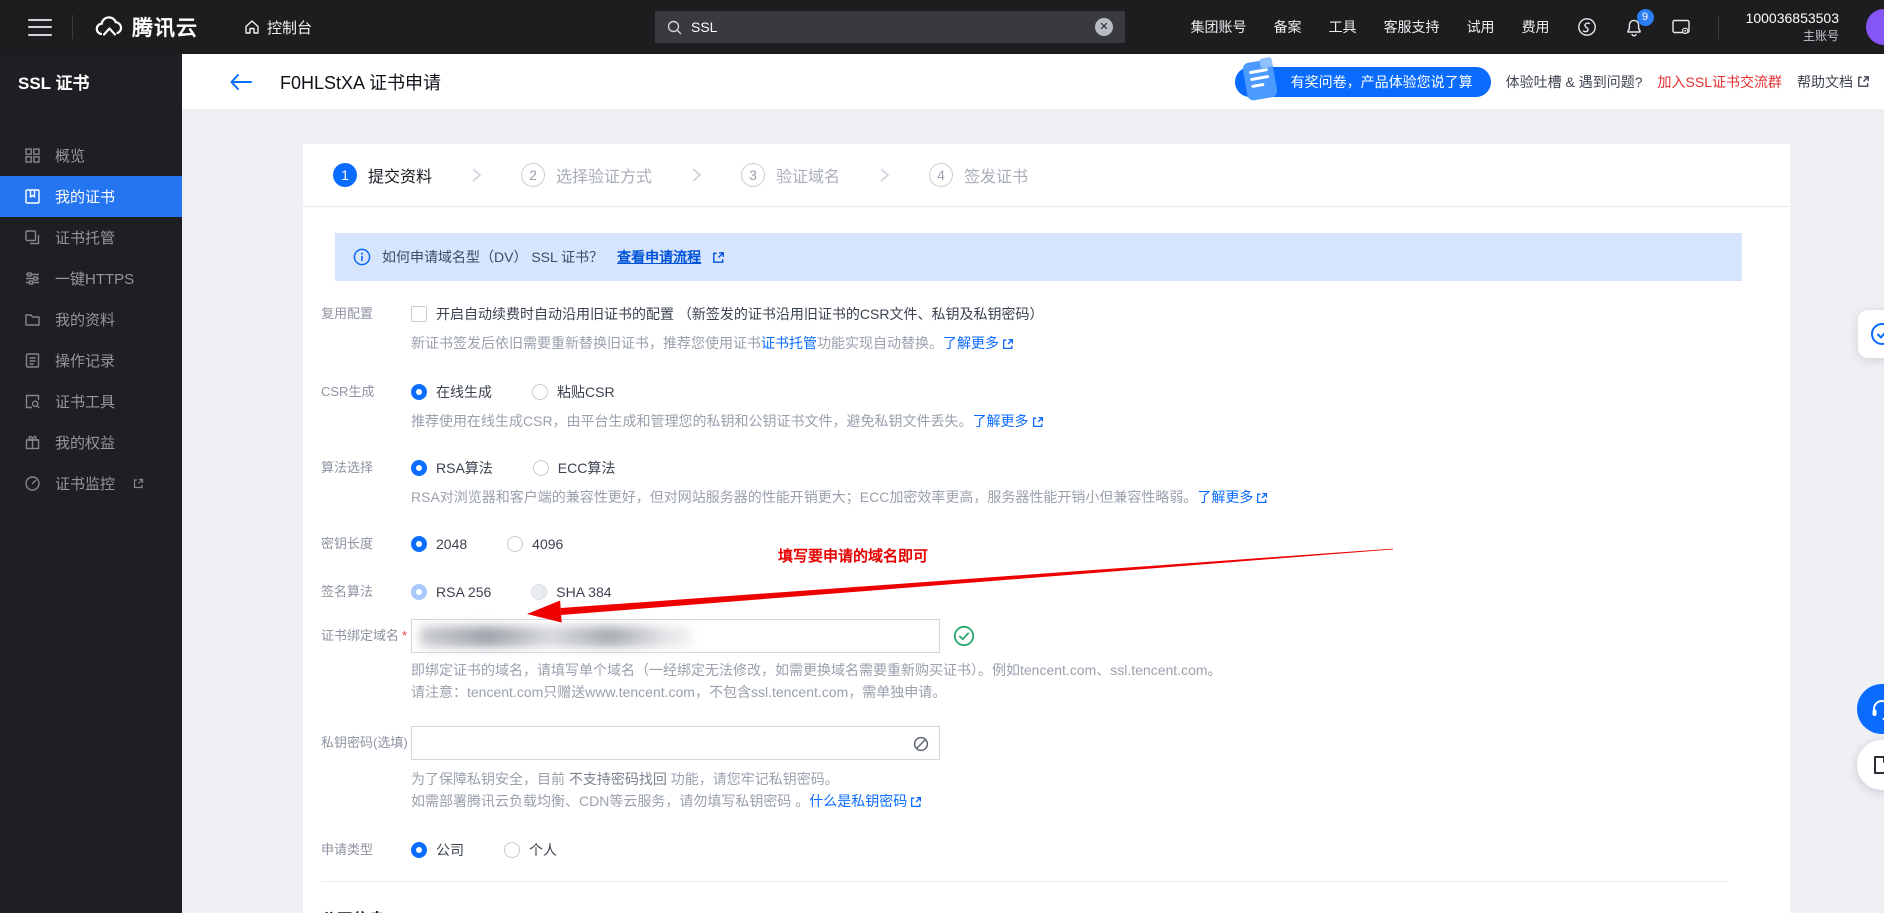 This screenshot has width=1884, height=913. What do you see at coordinates (40, 27) in the screenshot?
I see `hamburger-menu-icon` at bounding box center [40, 27].